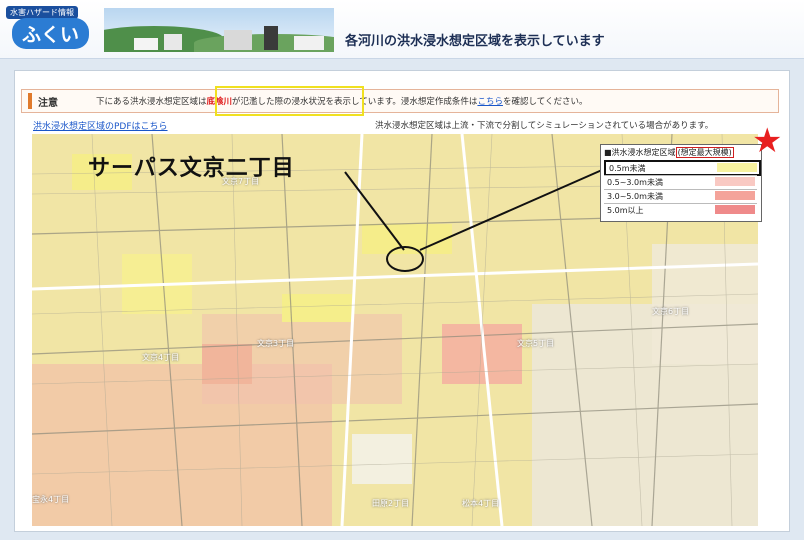 This screenshot has width=804, height=540. What do you see at coordinates (151, 102) in the screenshot?
I see `notice-text-before: 下にある洪水浸水想定区域は` at bounding box center [151, 102].